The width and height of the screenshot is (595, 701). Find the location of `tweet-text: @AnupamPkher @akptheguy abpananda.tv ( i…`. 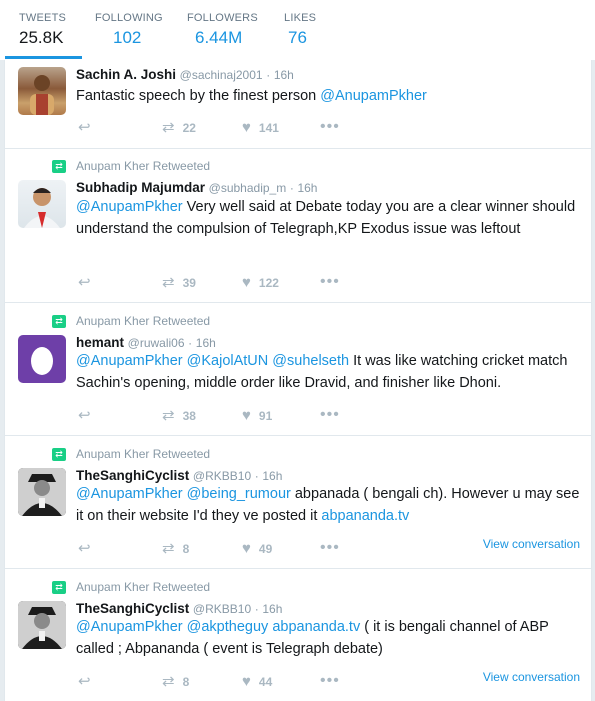

tweet-text: @AnupamPkher @akptheguy abpananda.tv ( i… is located at coordinates (331, 638).